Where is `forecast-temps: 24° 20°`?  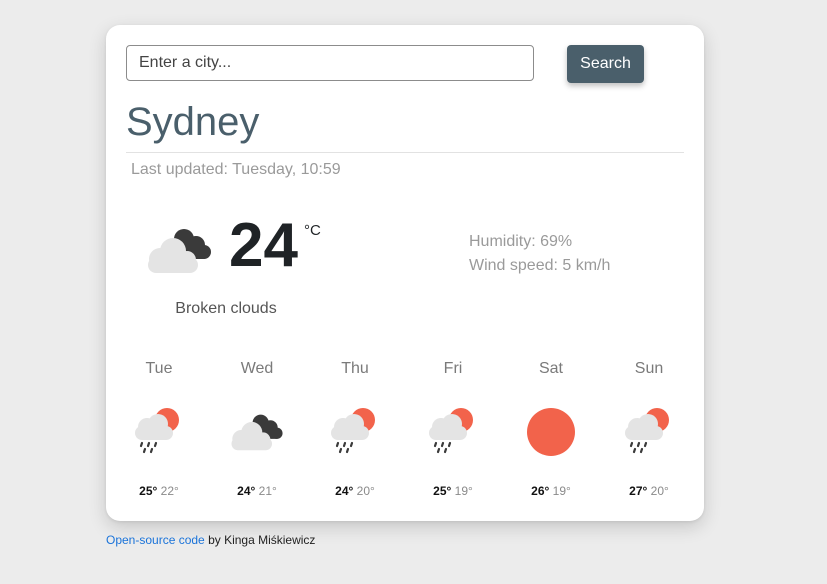 forecast-temps: 24° 20° is located at coordinates (355, 491).